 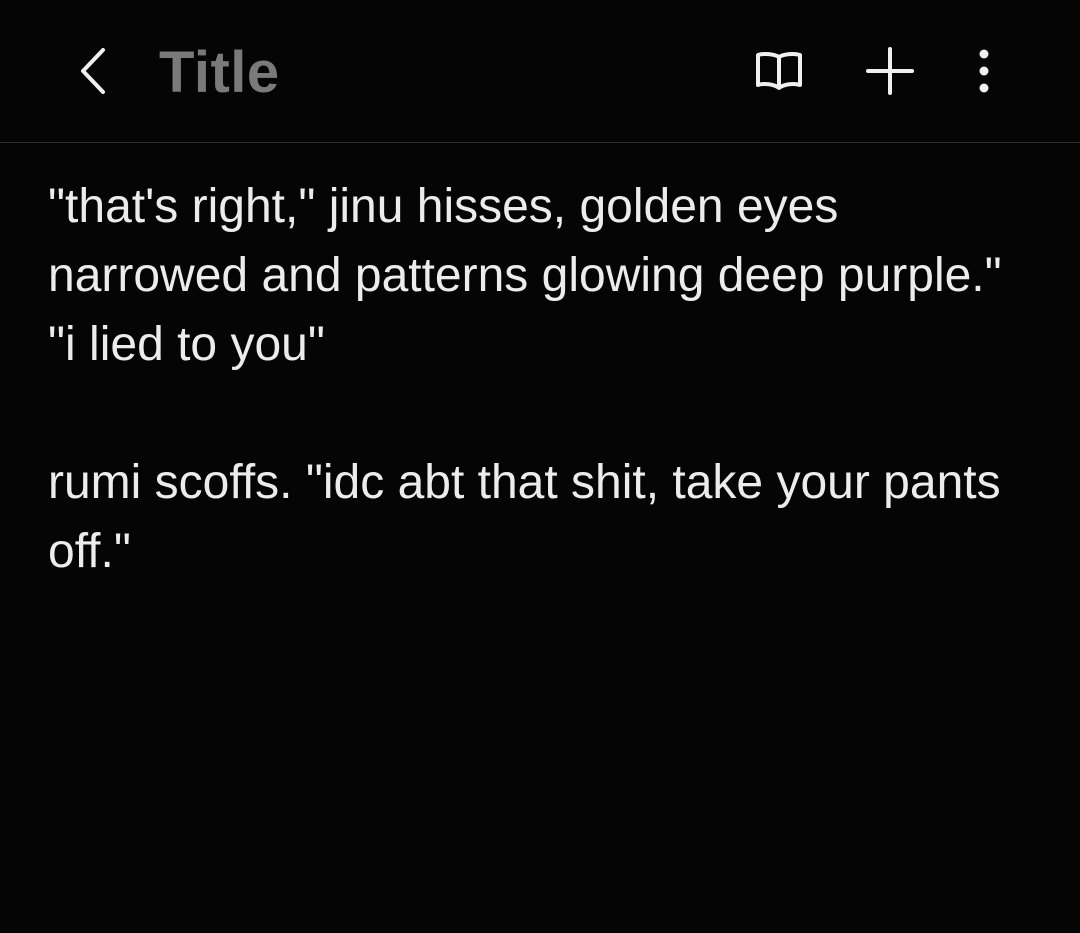 I want to click on add-button, so click(x=890, y=71).